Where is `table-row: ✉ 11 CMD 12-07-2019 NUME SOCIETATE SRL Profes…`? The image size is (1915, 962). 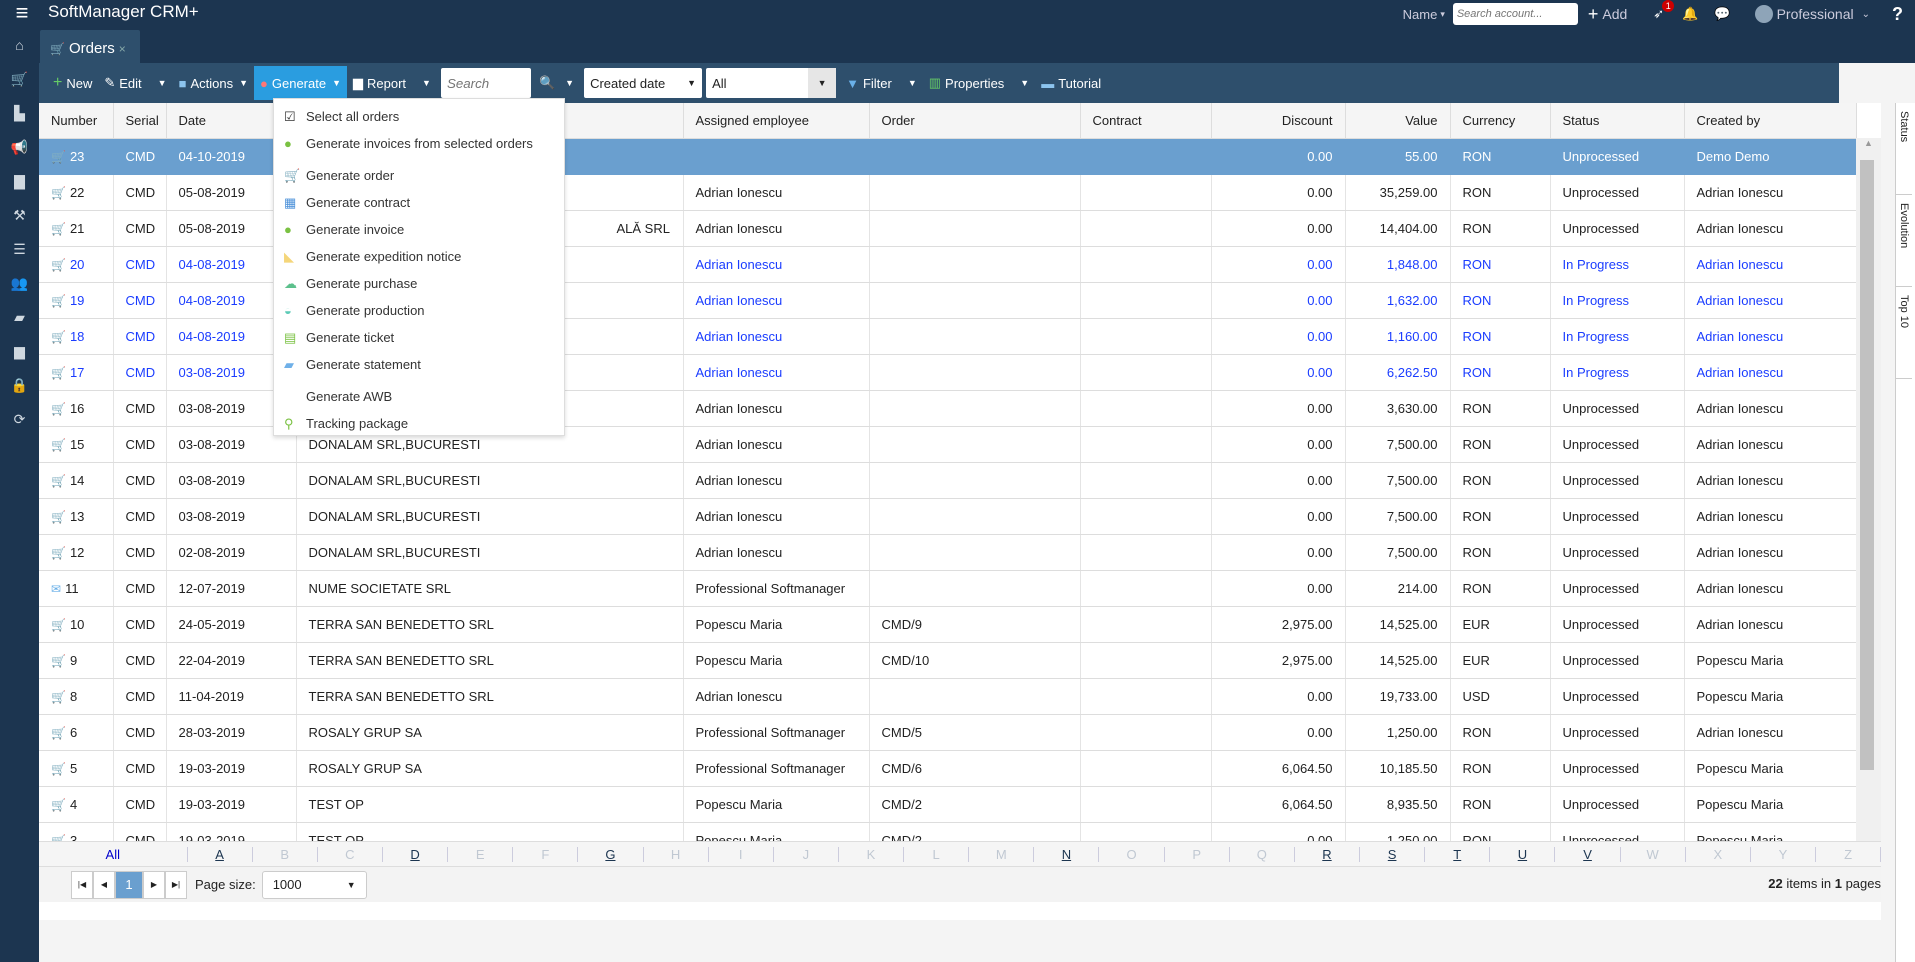 table-row: ✉ 11 CMD 12-07-2019 NUME SOCIETATE SRL Profes… is located at coordinates (948, 588).